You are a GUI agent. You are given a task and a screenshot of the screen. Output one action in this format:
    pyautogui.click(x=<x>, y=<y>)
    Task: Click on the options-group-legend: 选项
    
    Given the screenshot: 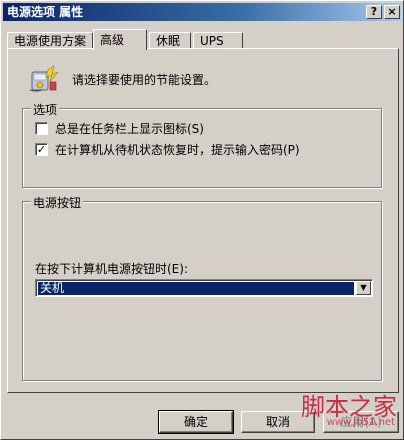 What is the action you would take?
    pyautogui.click(x=45, y=109)
    